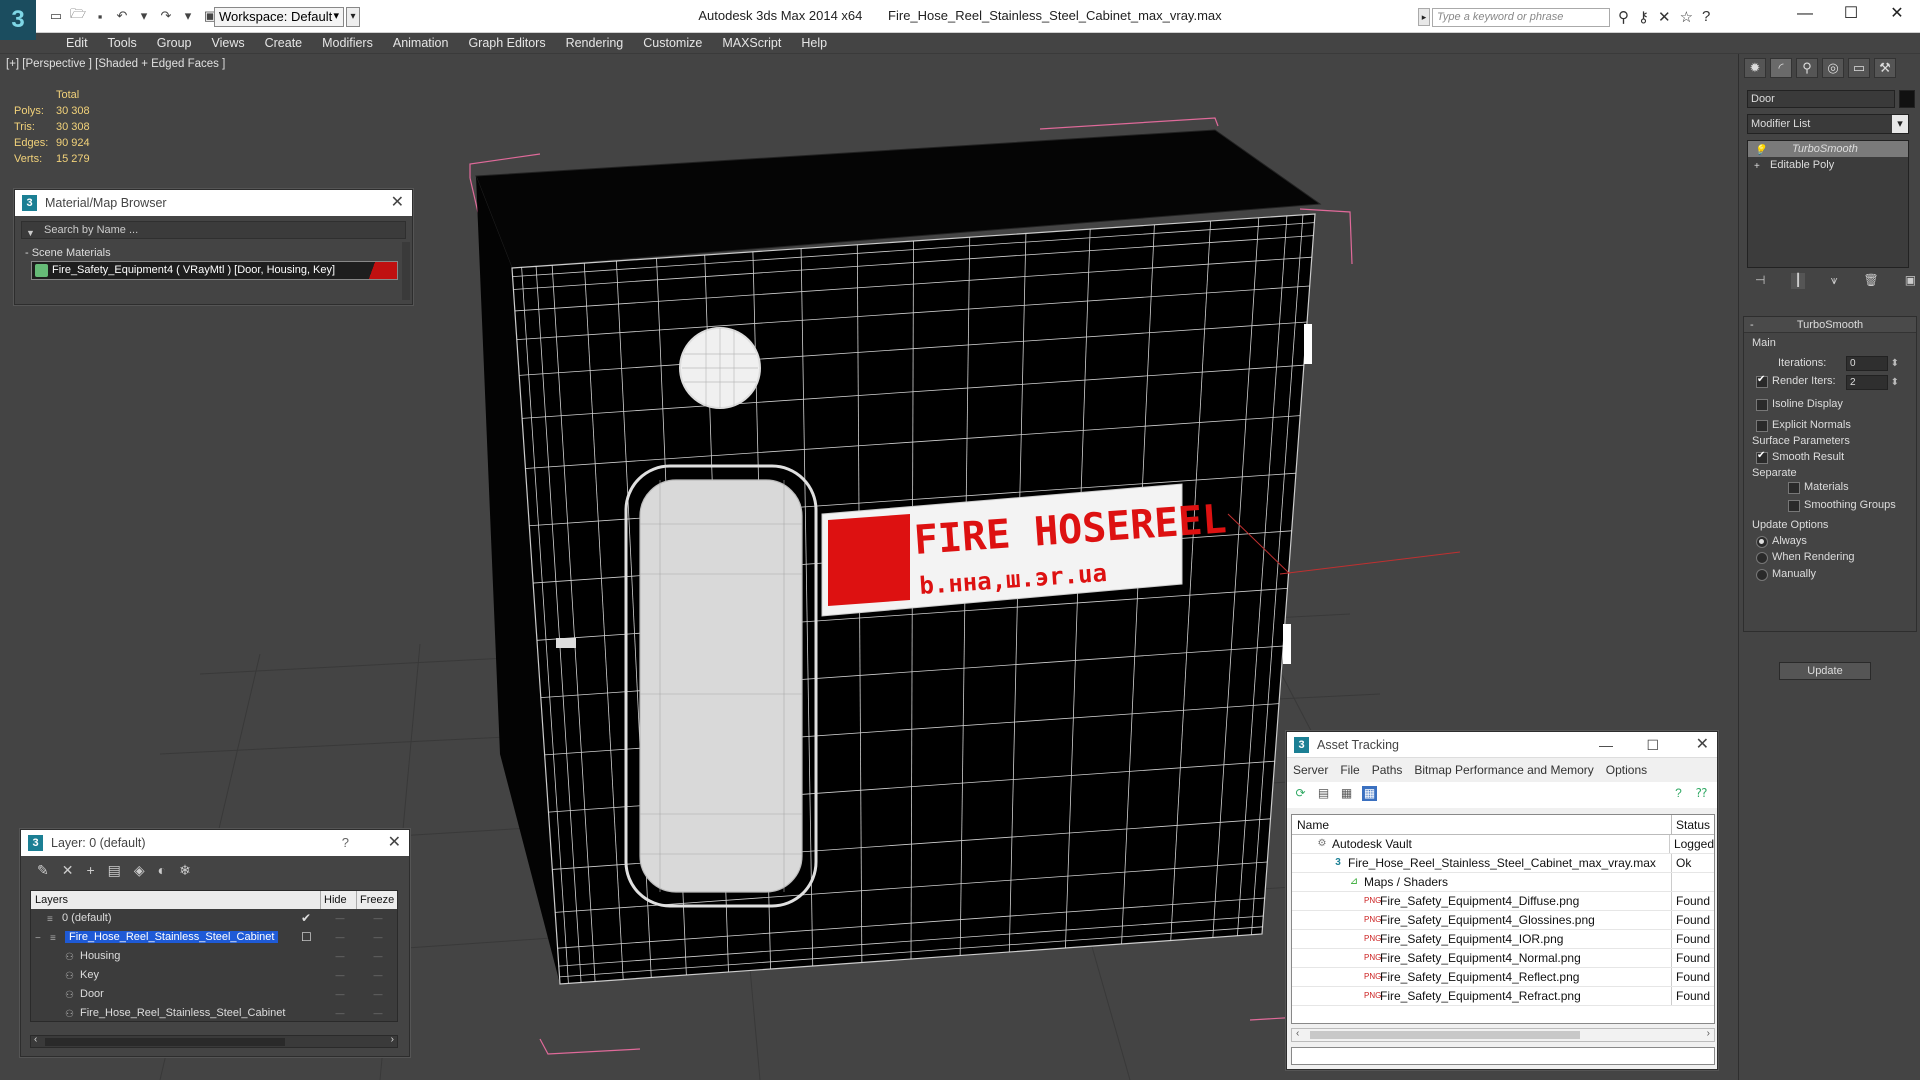 This screenshot has width=1920, height=1080. Describe the element at coordinates (77, 43) in the screenshot. I see `menu-edit: Edit` at that location.